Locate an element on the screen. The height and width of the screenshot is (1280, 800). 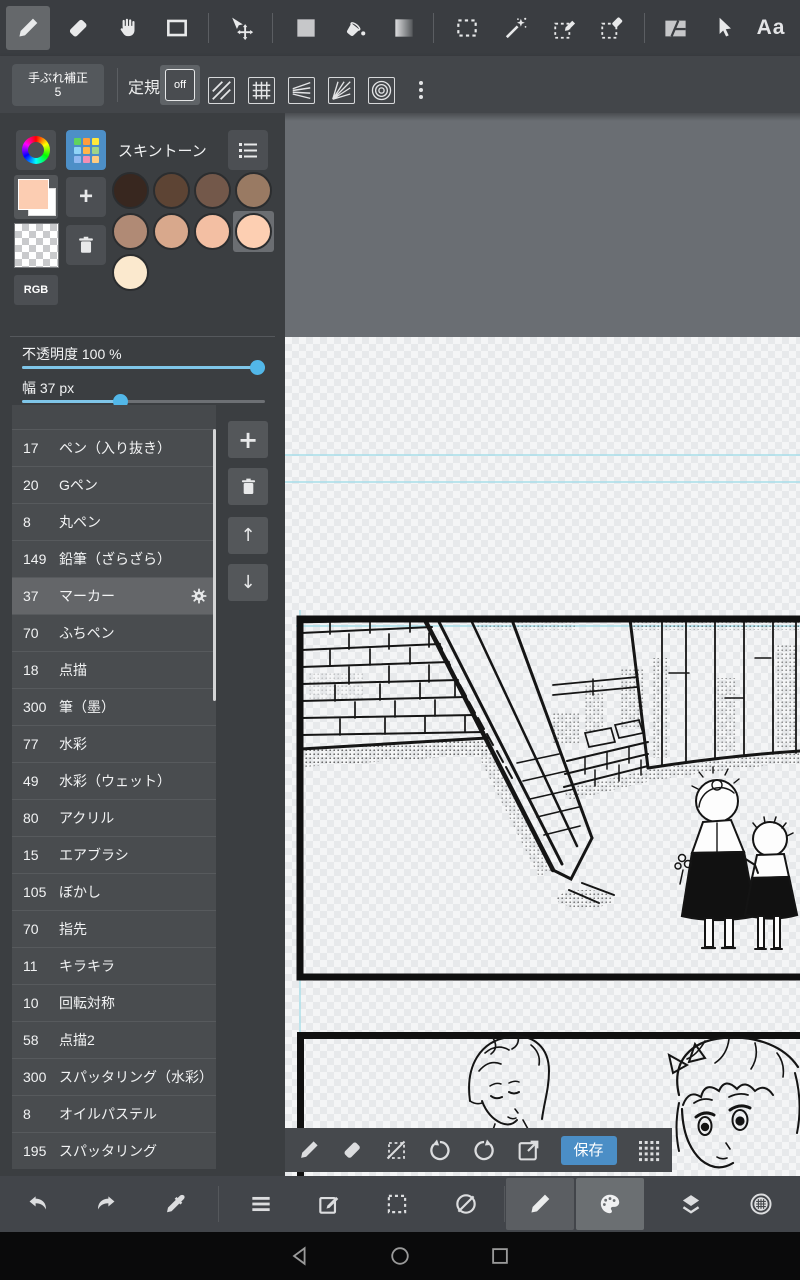
save-button: 保存 is located at coordinates (588, 1150).